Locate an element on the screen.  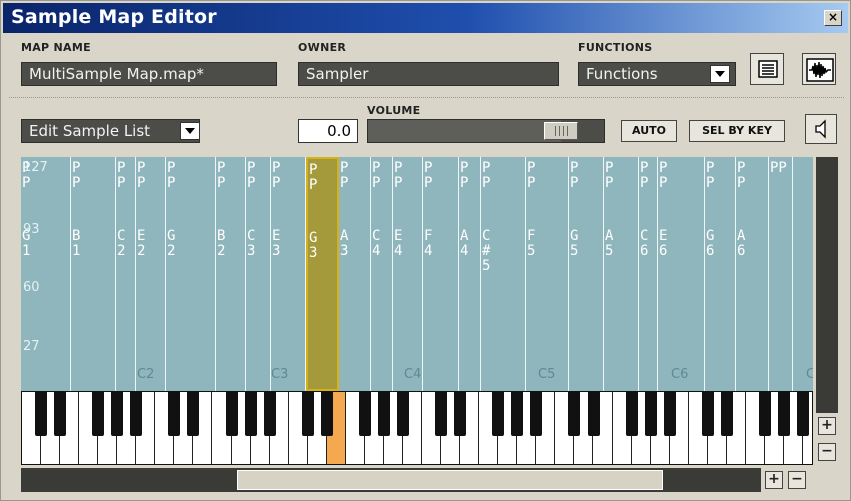
sample-zone: PP G2 is located at coordinates (191, 274).